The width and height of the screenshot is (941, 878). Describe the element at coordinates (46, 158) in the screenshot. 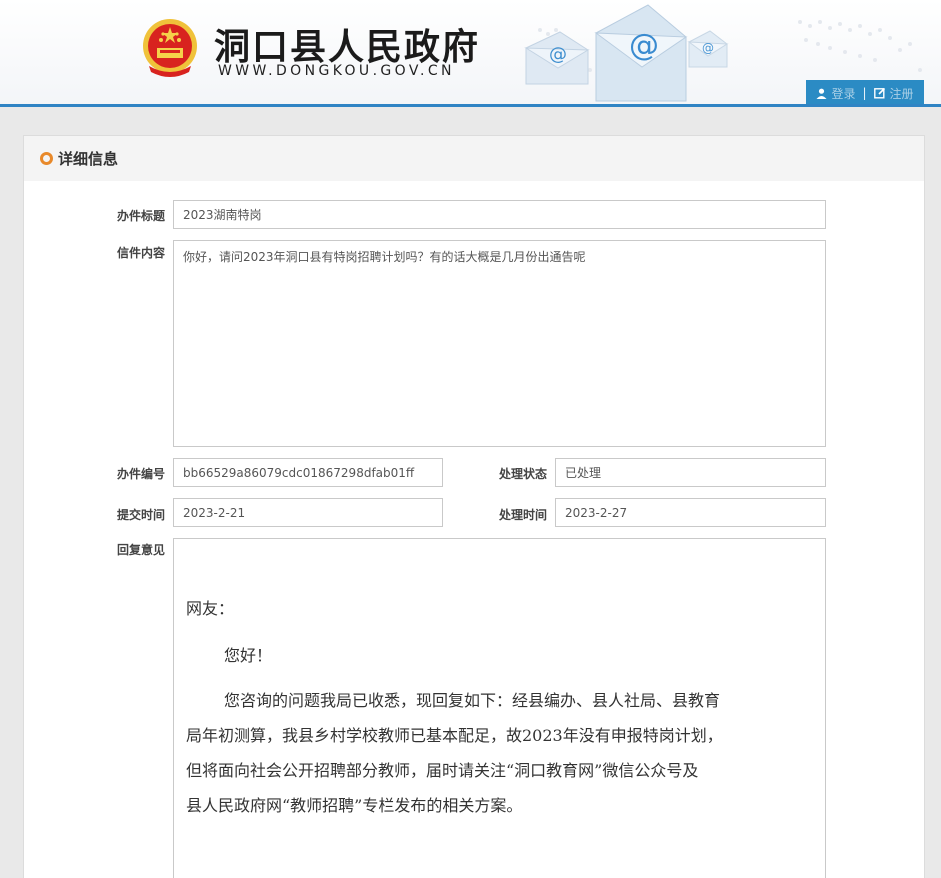

I see `circle-bullet-icon` at that location.